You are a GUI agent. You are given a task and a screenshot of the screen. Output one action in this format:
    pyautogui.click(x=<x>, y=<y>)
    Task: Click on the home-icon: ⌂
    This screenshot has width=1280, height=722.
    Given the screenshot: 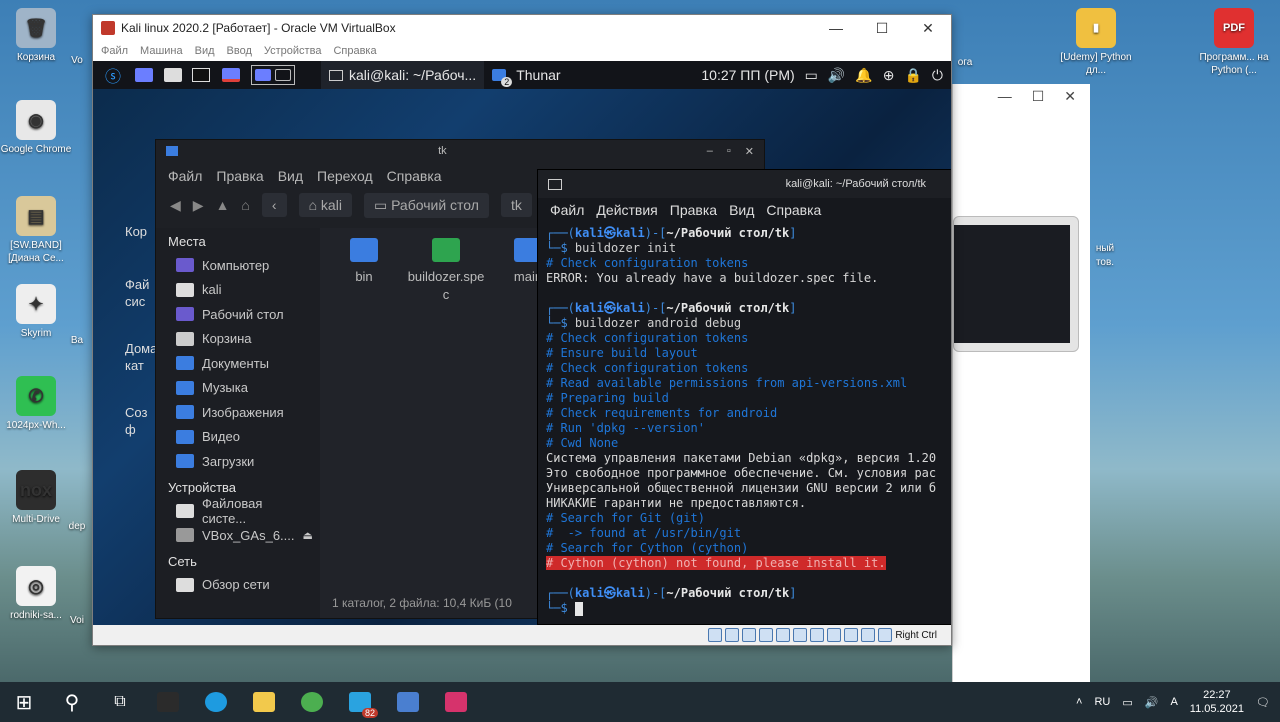 What is the action you would take?
    pyautogui.click(x=245, y=205)
    